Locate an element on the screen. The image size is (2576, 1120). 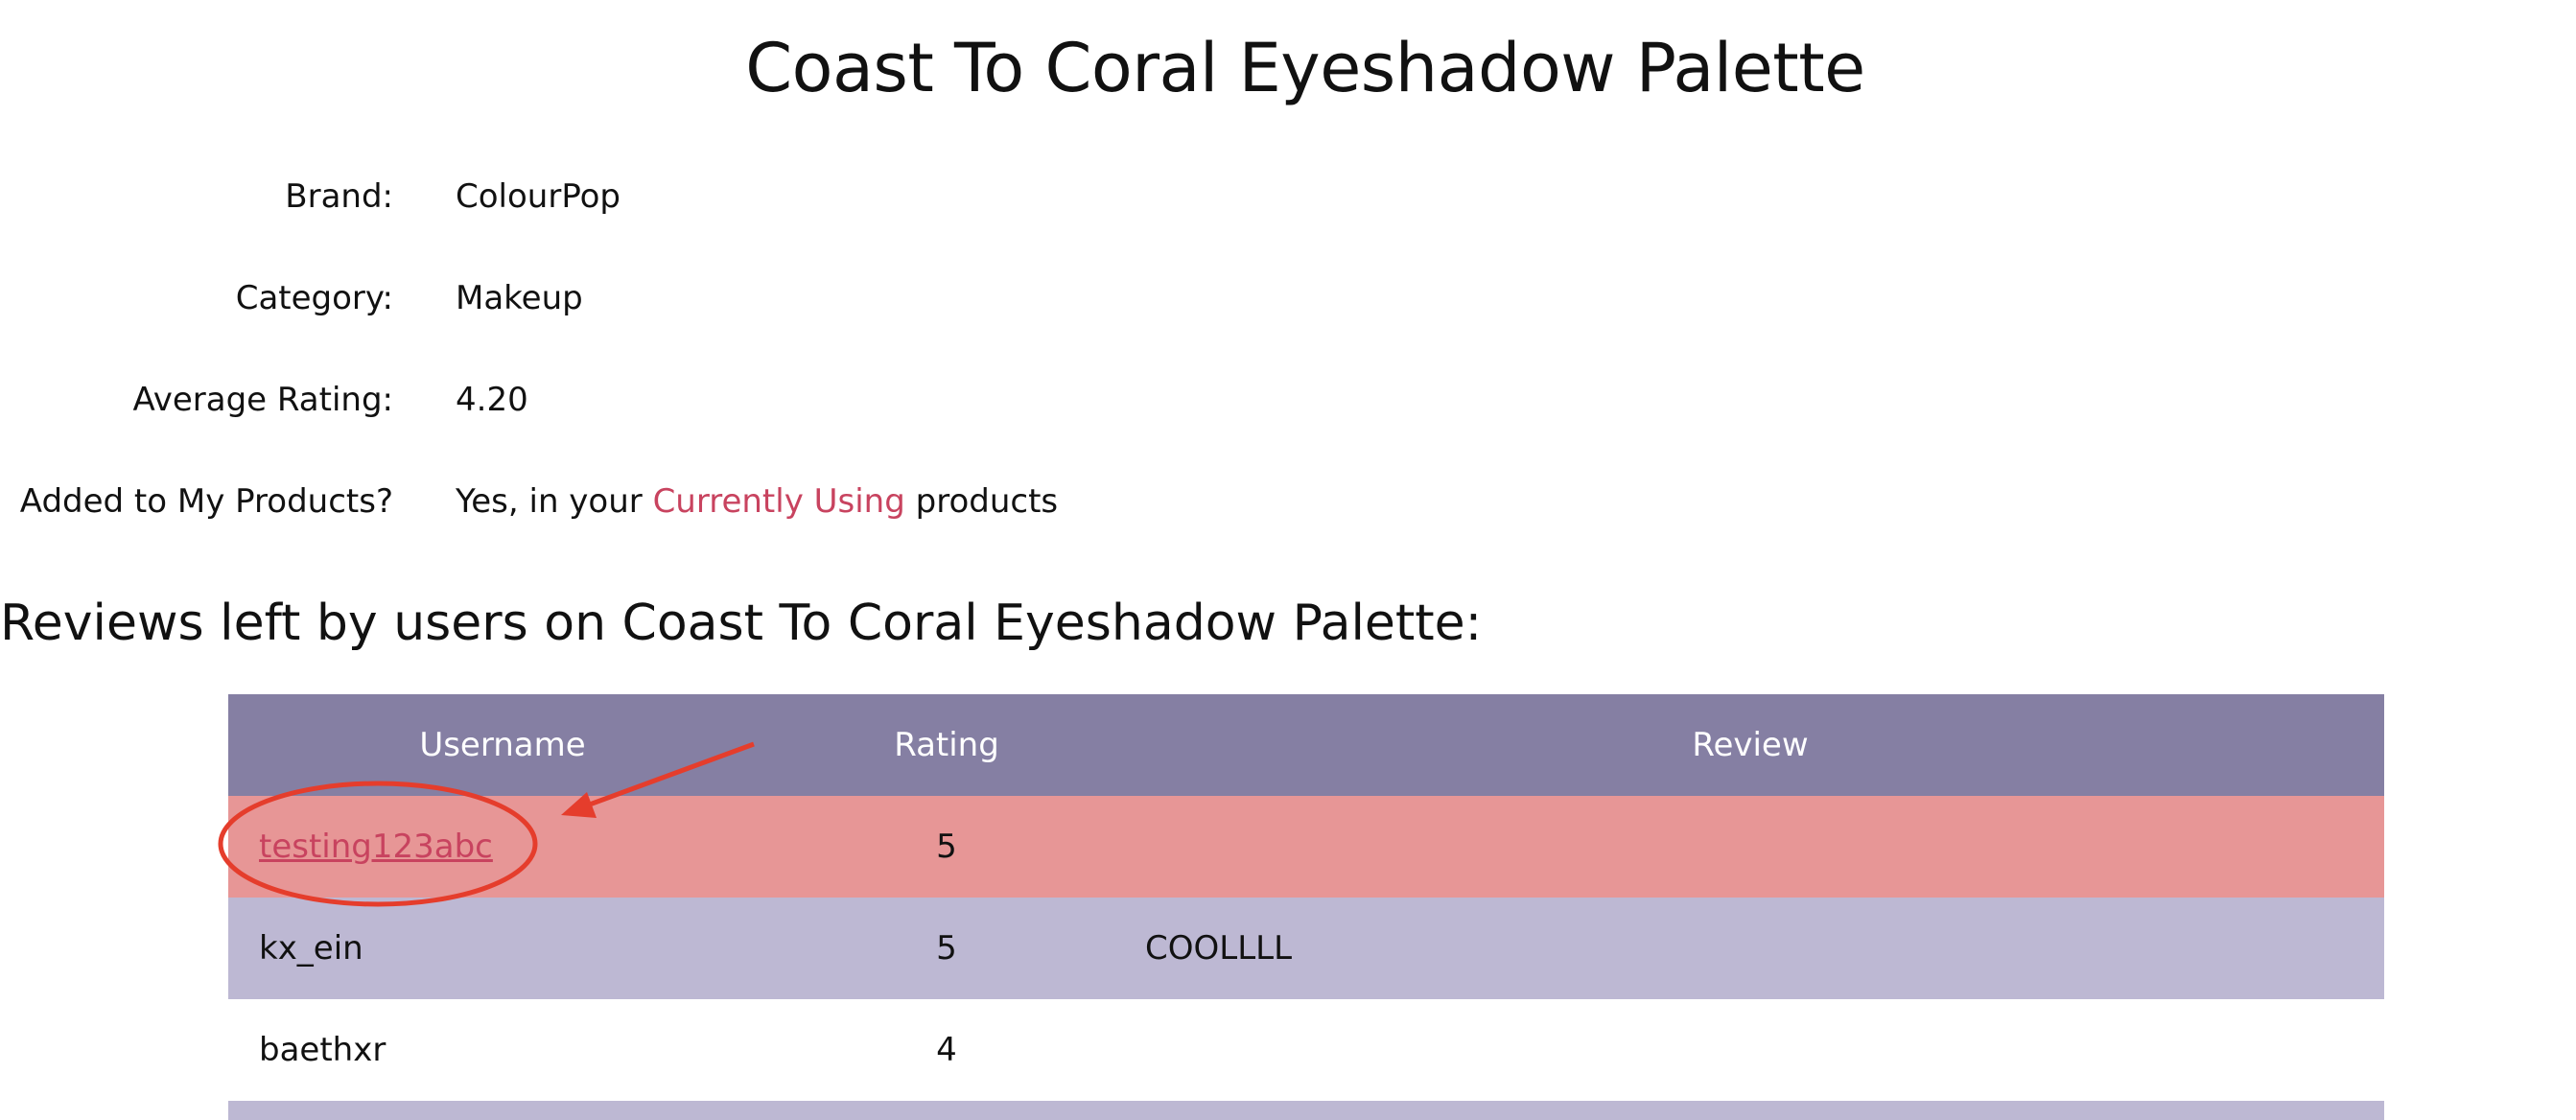
currently-using-link: Currently Using is located at coordinates (779, 501).